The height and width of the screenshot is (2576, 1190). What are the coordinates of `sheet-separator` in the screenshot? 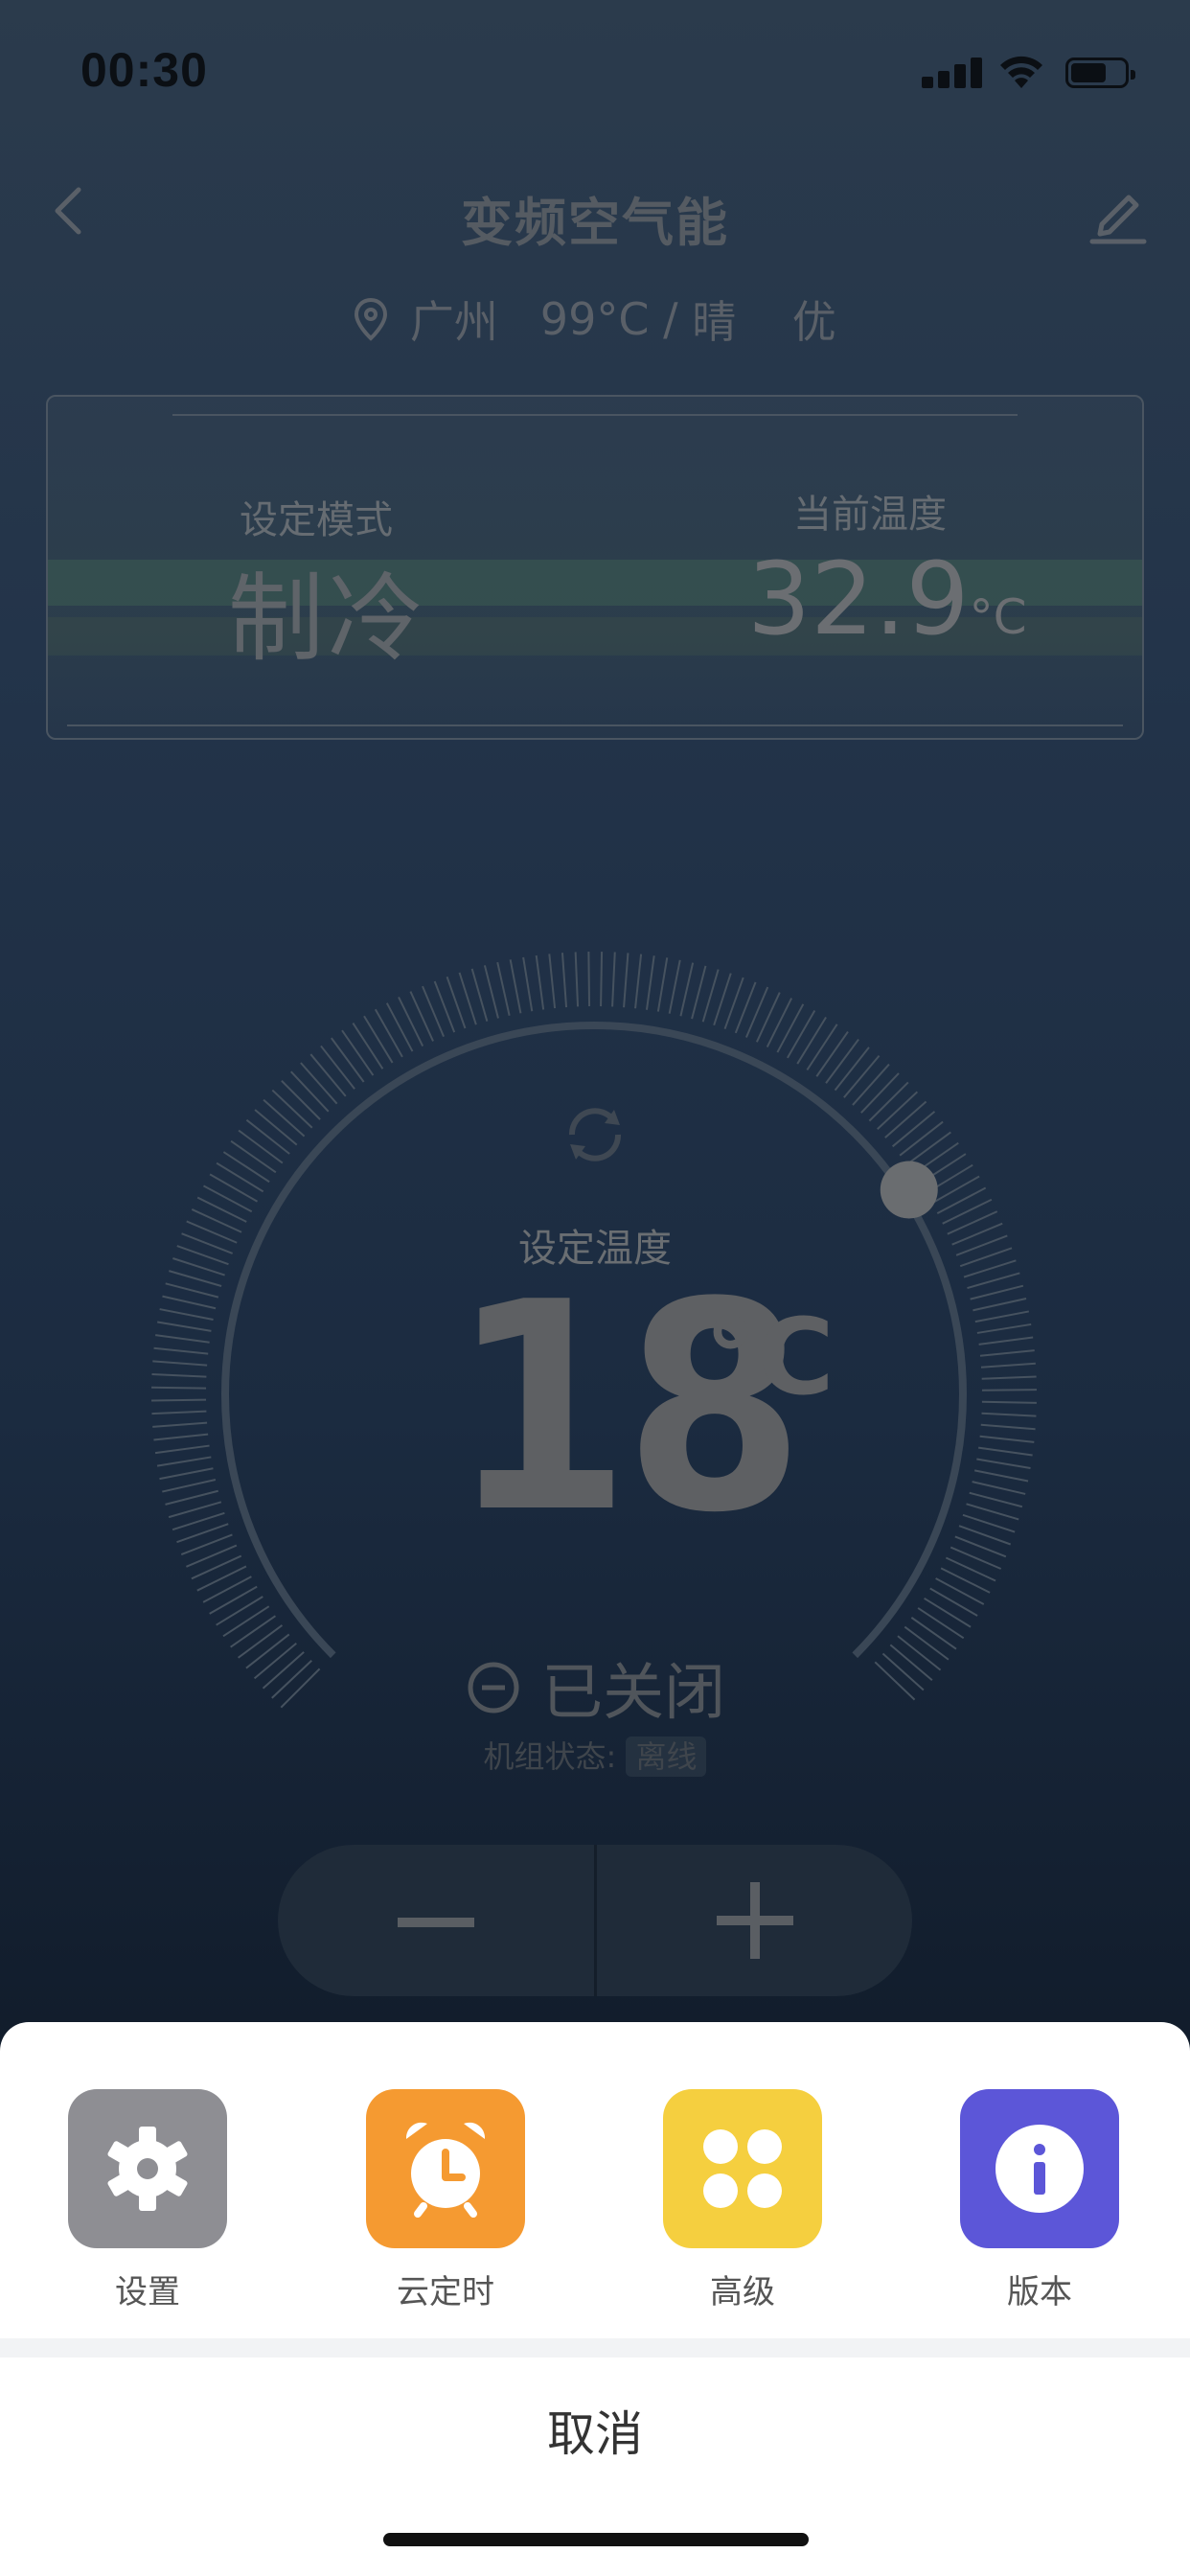 It's located at (595, 2348).